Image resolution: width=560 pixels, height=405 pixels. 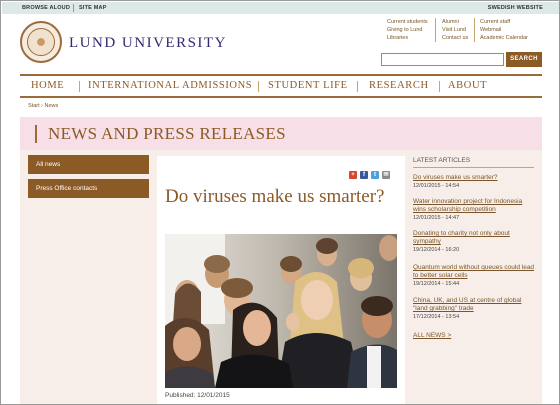 I want to click on search-button: SEARCH, so click(x=524, y=59).